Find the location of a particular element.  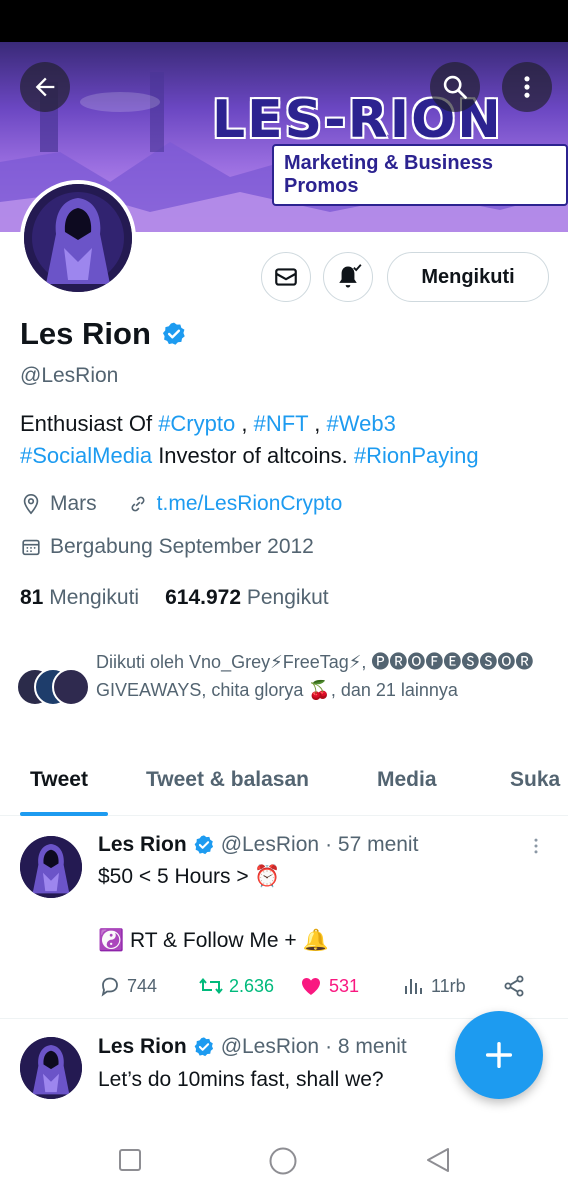

tweet-header: Les Rion @LesRion · 57 menit is located at coordinates (258, 845).